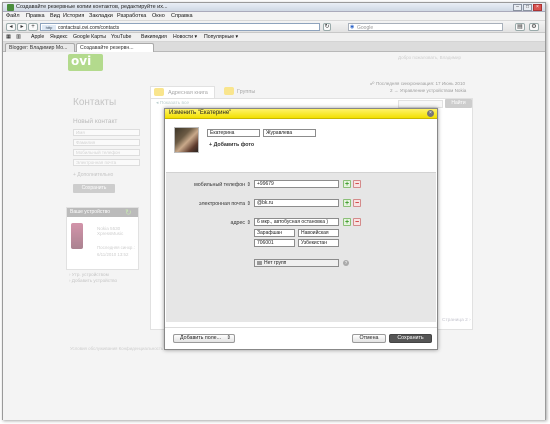 Image resolution: width=550 pixels, height=424 pixels. Describe the element at coordinates (357, 203) in the screenshot. I see `remove-email-icon: −` at that location.